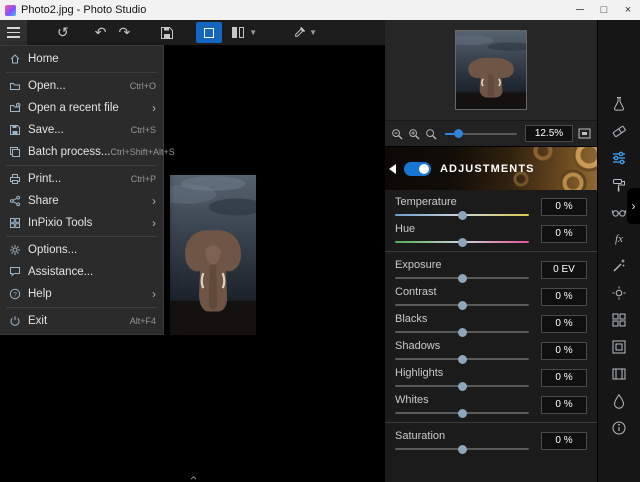  I want to click on power-icon, so click(14, 321).